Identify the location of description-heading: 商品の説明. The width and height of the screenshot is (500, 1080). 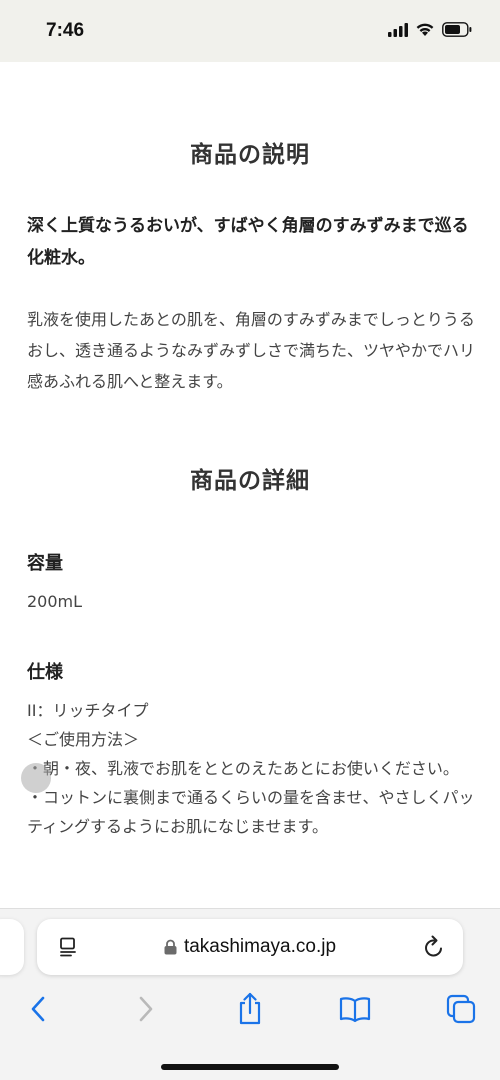
(250, 155).